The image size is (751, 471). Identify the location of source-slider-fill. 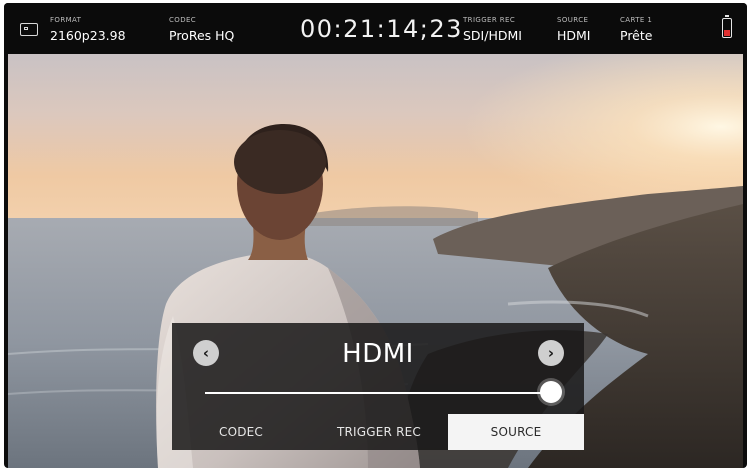
(378, 393).